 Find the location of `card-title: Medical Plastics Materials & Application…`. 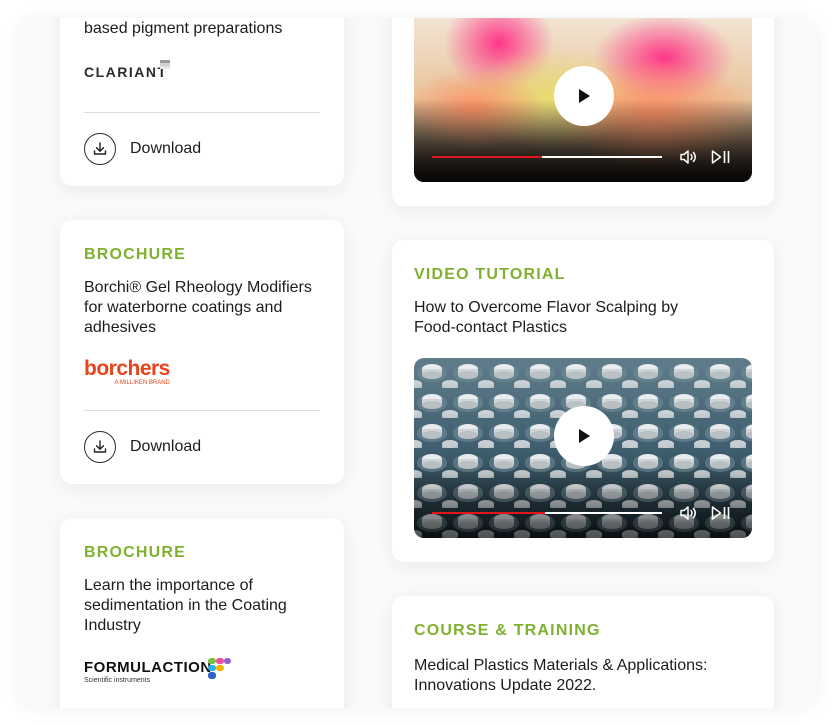

card-title: Medical Plastics Materials & Application… is located at coordinates (561, 675).